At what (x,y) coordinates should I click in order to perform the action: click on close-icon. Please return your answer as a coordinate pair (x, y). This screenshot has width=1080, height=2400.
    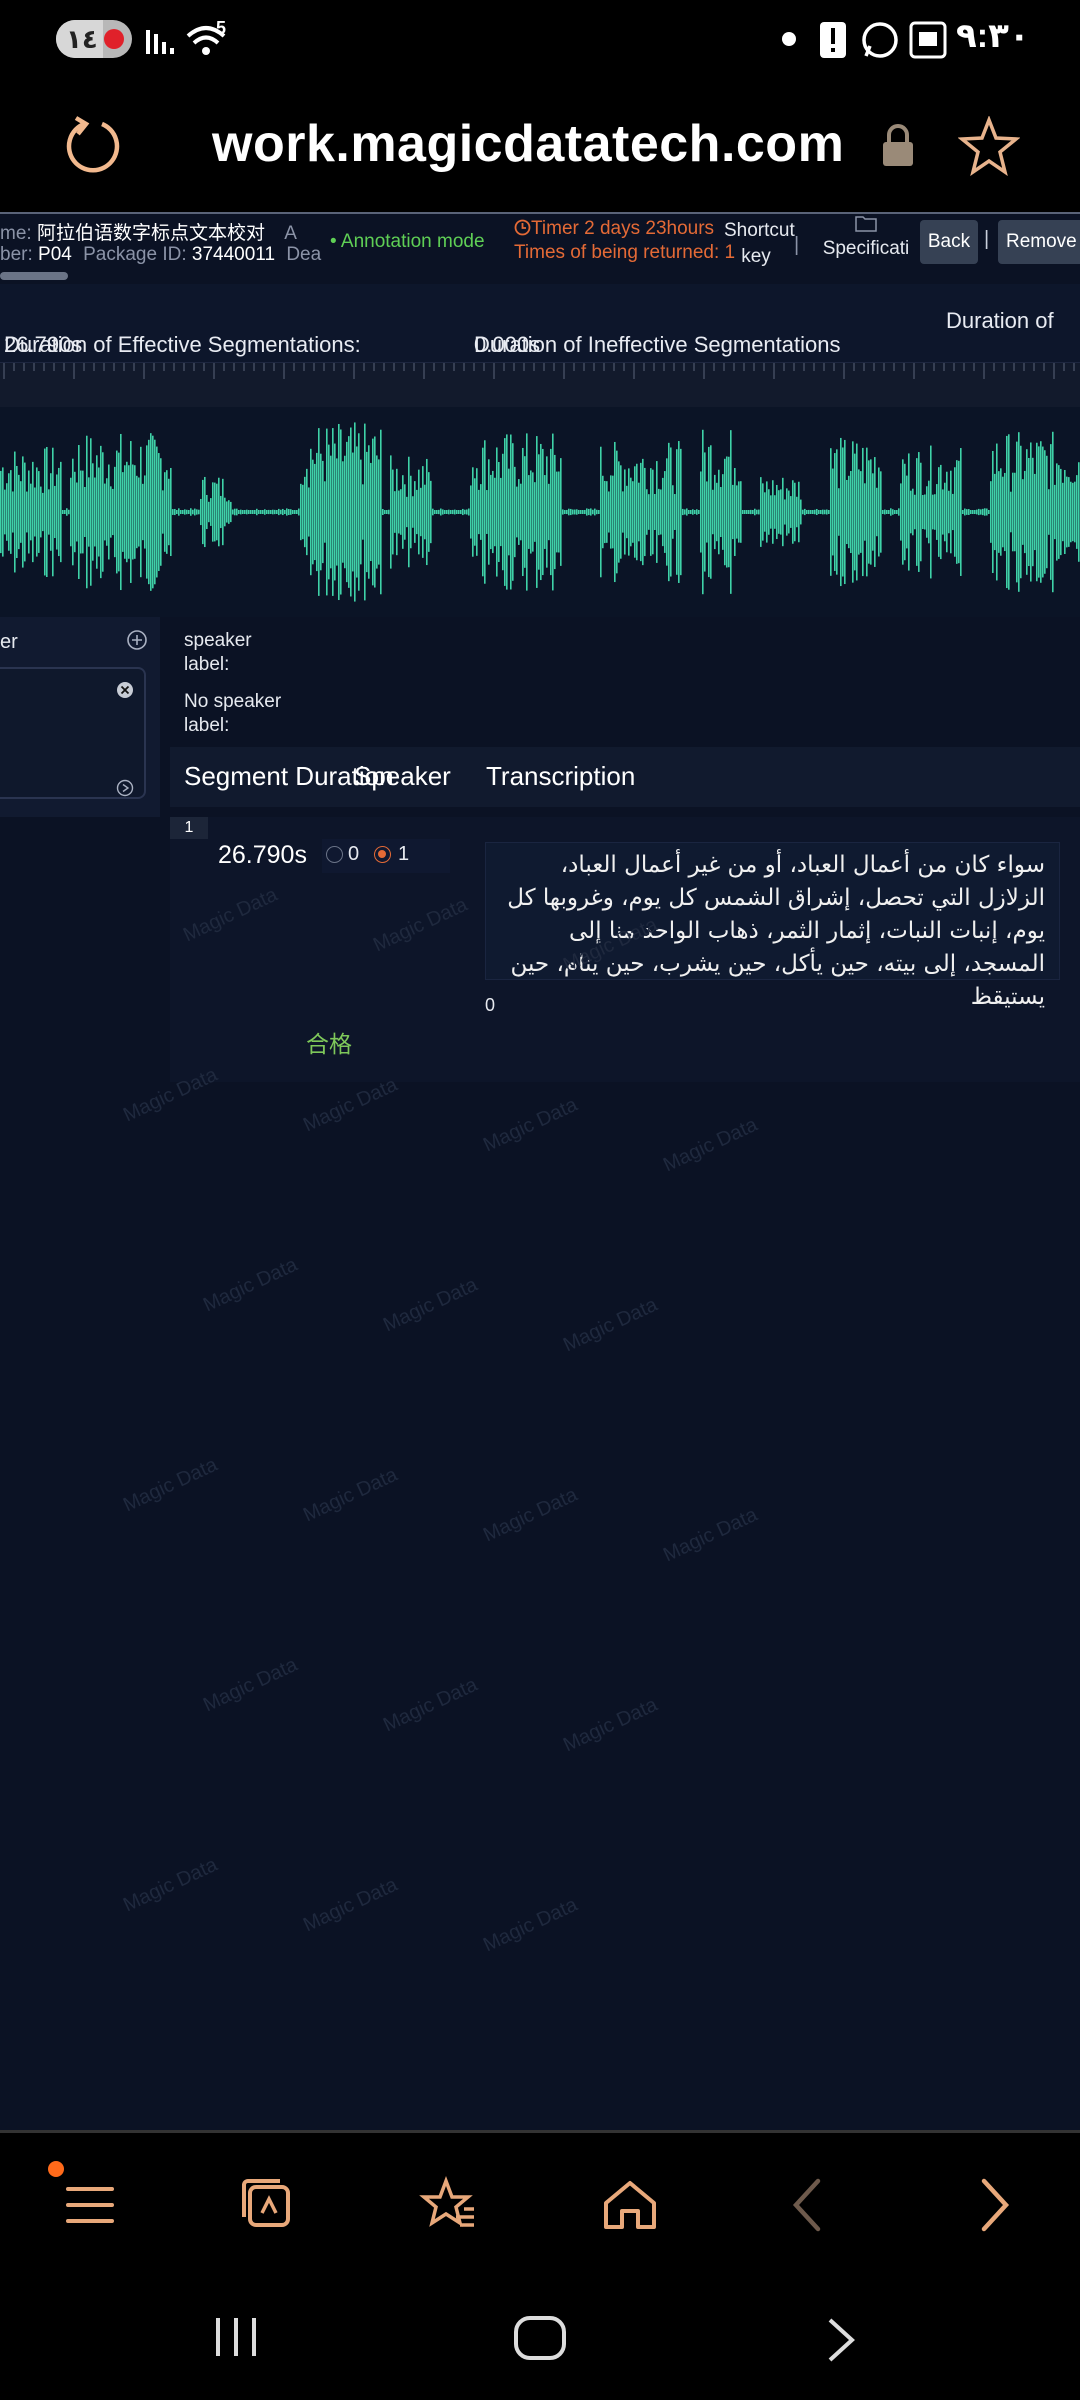
    Looking at the image, I should click on (125, 690).